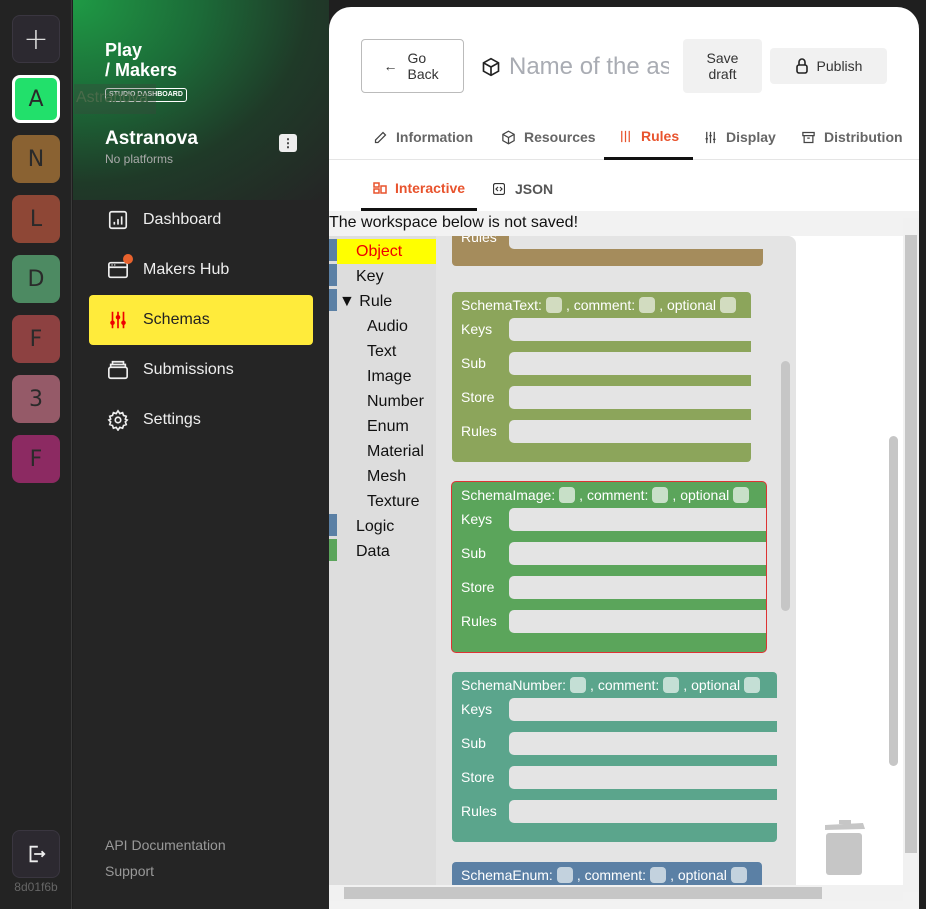 The height and width of the screenshot is (909, 926). I want to click on tab-information: Information, so click(423, 137).